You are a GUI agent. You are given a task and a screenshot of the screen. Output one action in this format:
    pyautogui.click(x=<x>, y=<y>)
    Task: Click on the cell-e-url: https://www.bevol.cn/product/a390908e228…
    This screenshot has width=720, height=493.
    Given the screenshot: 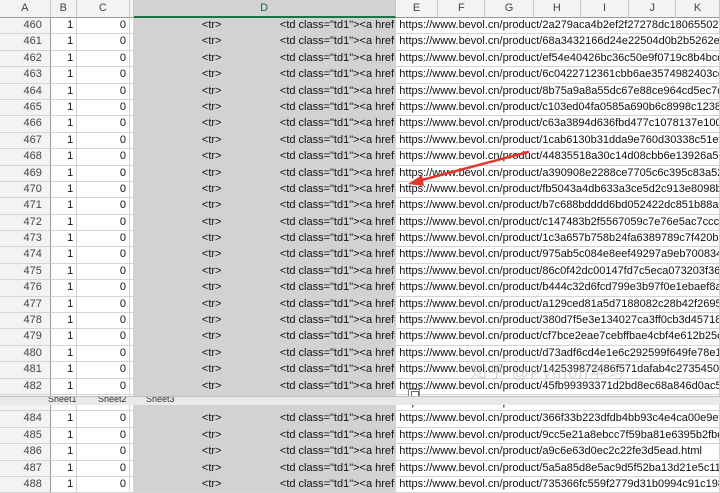 What is the action you would take?
    pyautogui.click(x=558, y=173)
    